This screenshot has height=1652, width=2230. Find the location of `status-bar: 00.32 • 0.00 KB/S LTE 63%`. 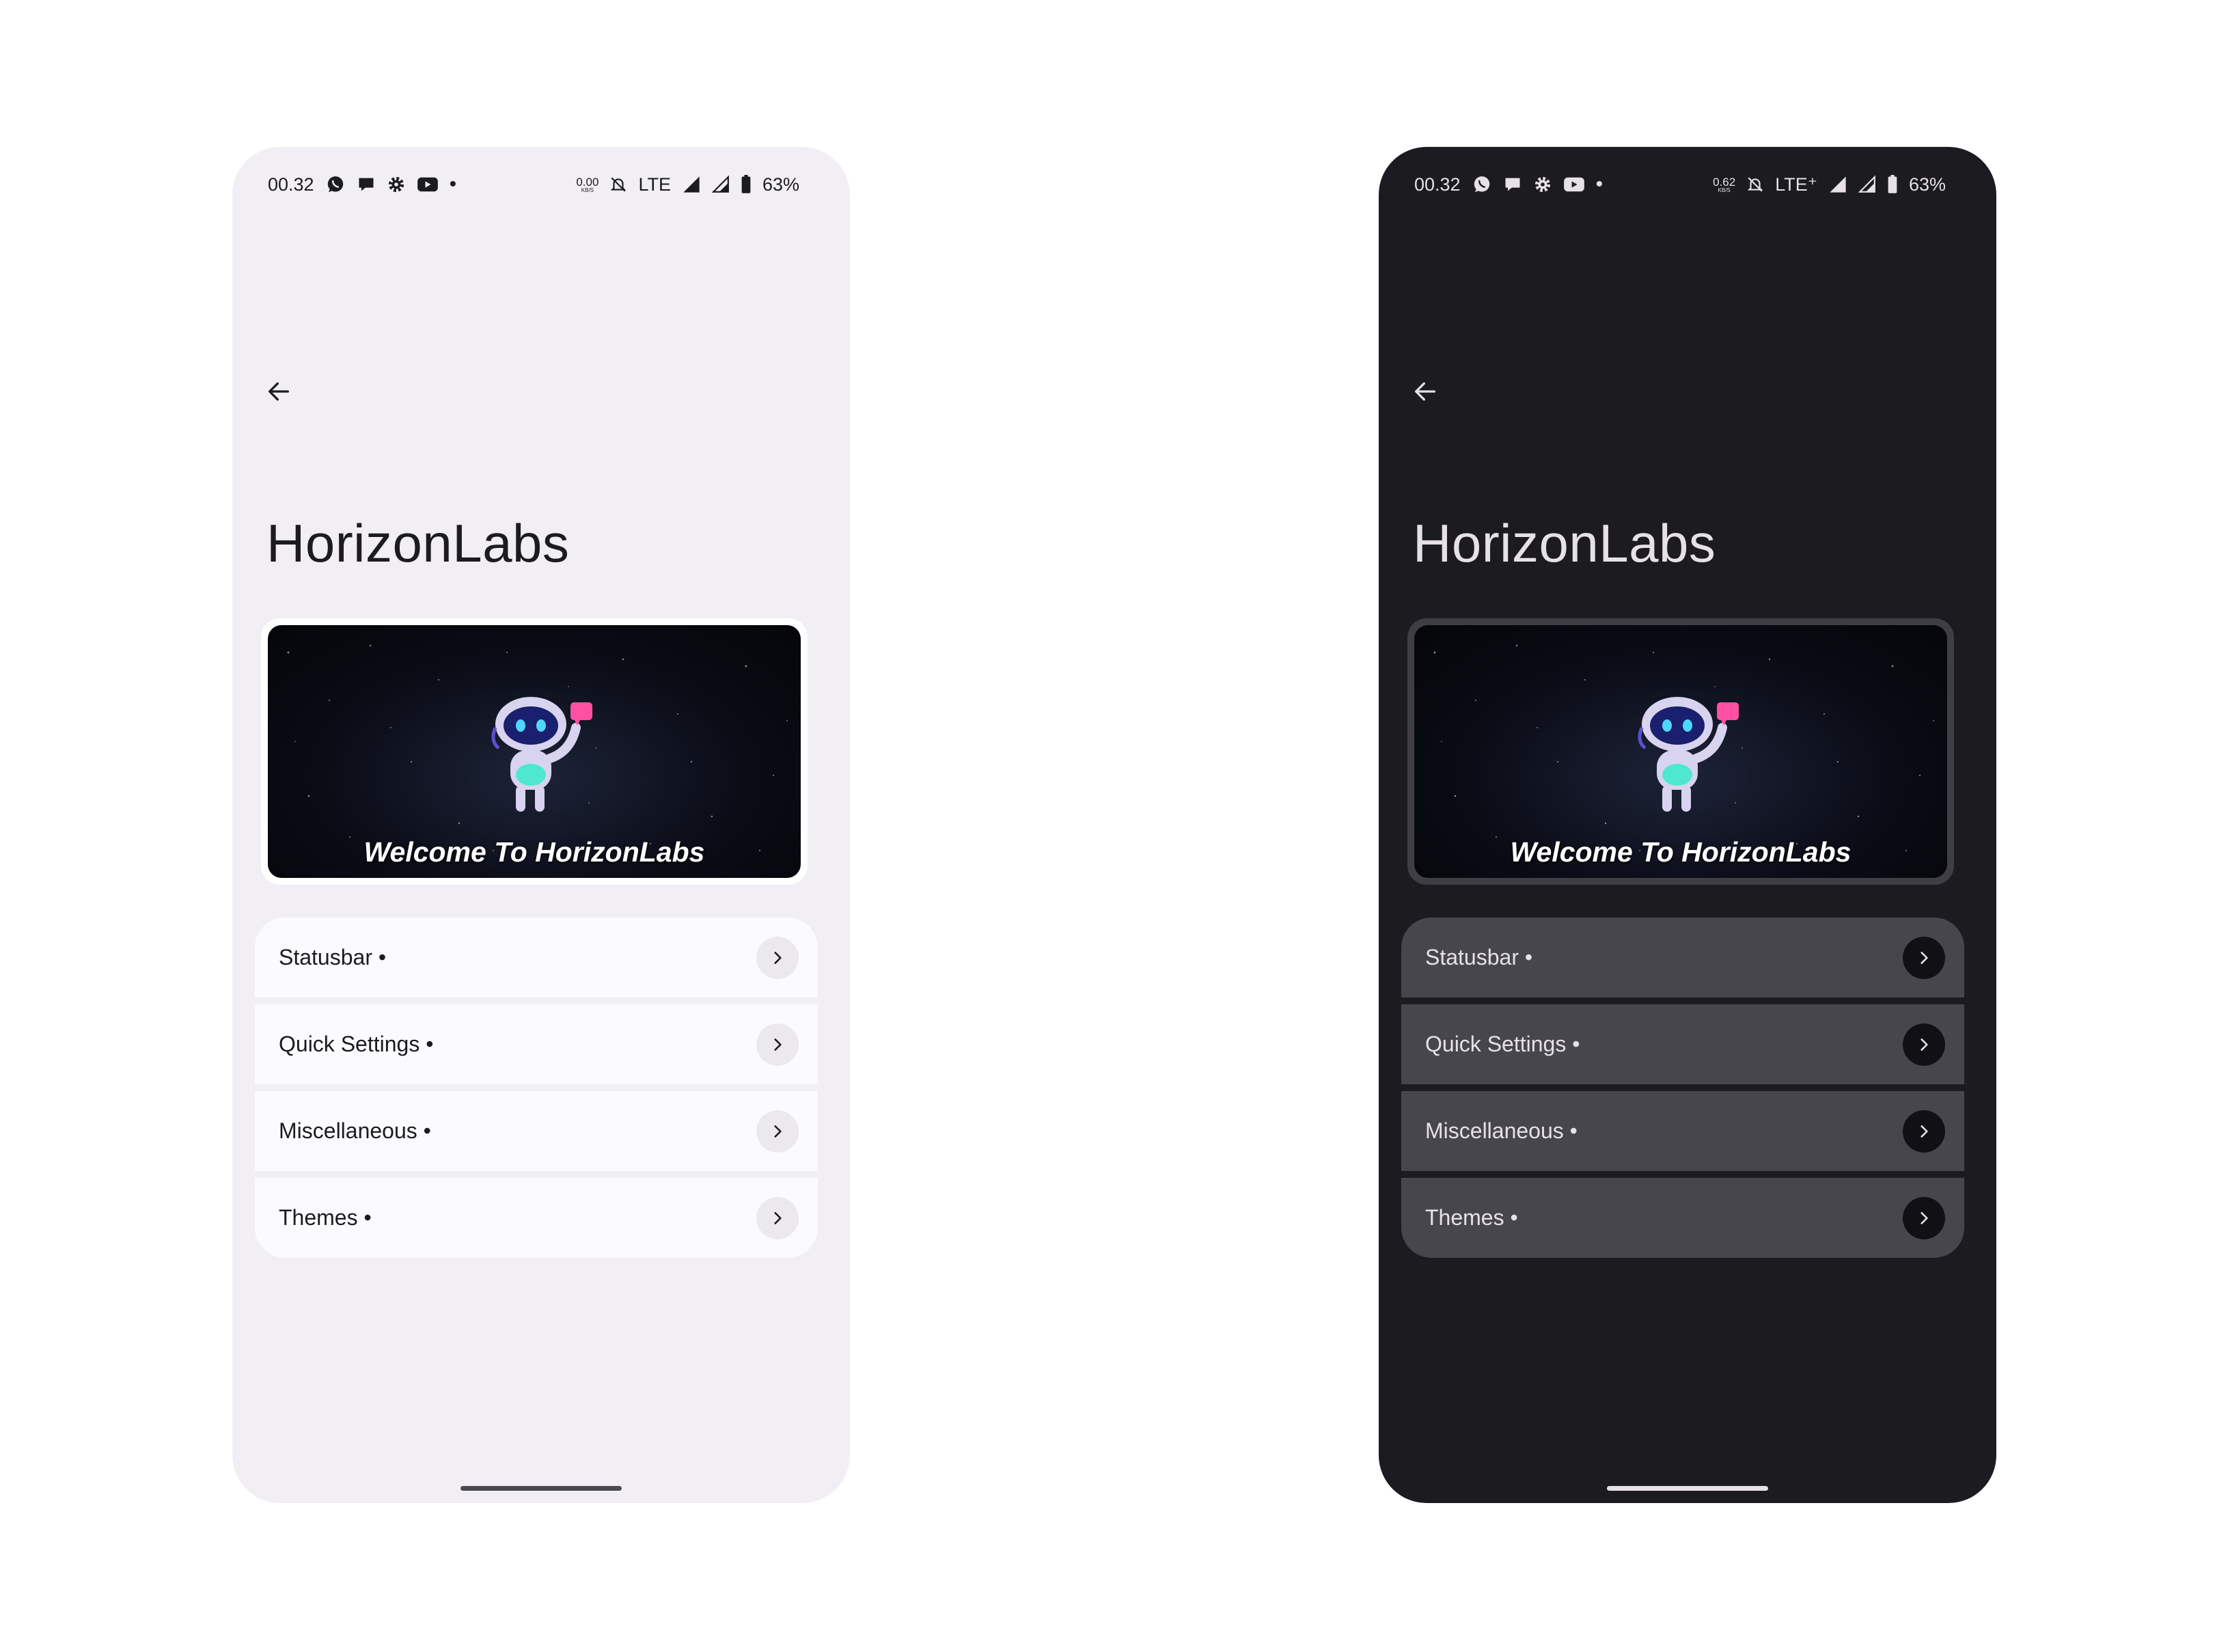

status-bar: 00.32 • 0.00 KB/S LTE 63% is located at coordinates (533, 184).